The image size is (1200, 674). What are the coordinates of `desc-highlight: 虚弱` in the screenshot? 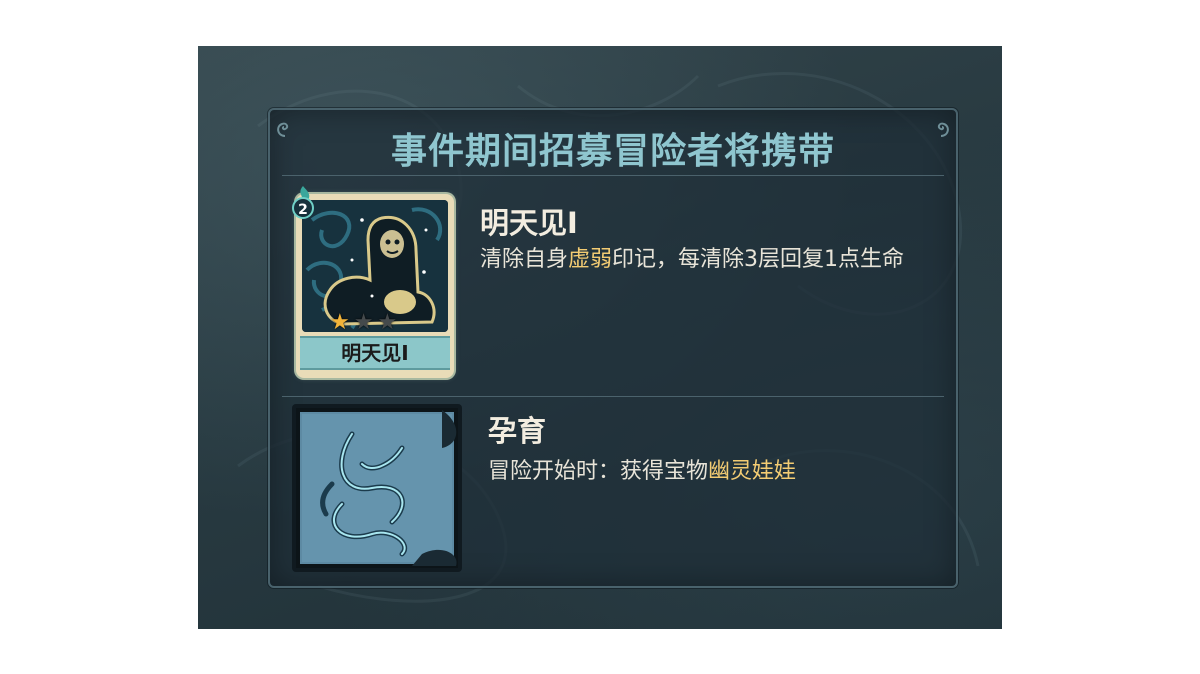 It's located at (590, 259).